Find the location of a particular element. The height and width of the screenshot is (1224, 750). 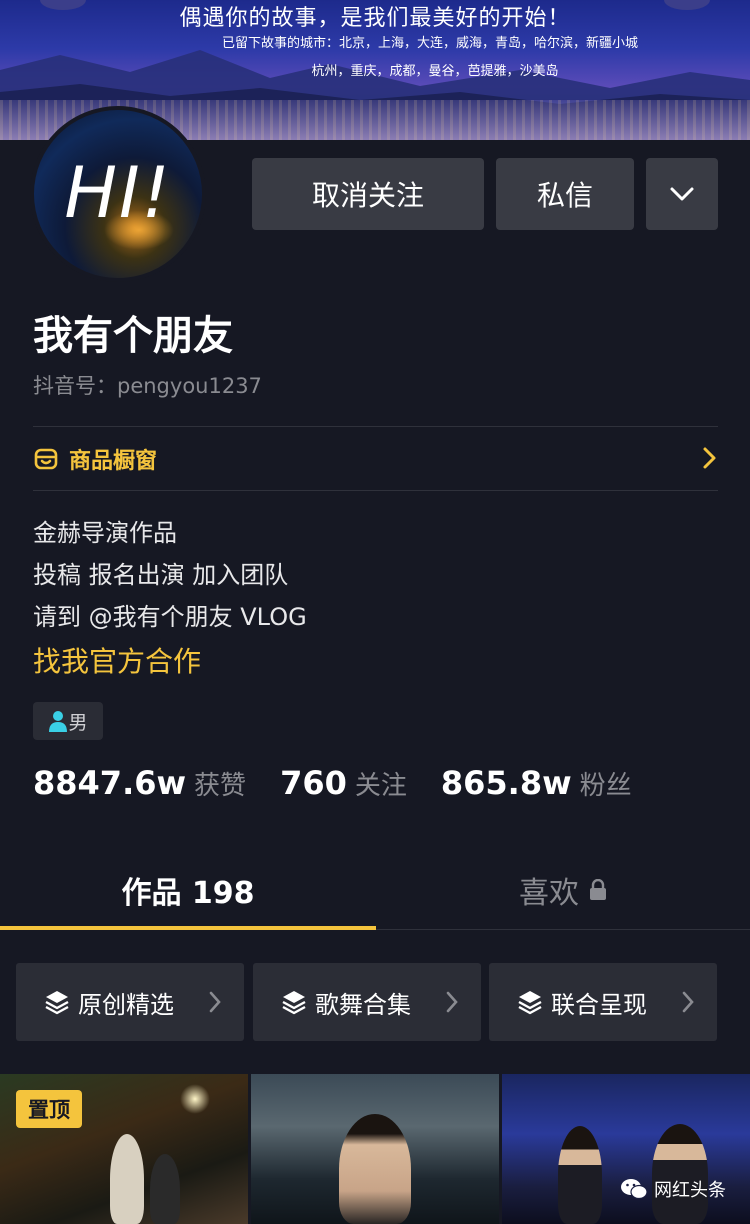

collection-label: 联合呈现 is located at coordinates (599, 1004).